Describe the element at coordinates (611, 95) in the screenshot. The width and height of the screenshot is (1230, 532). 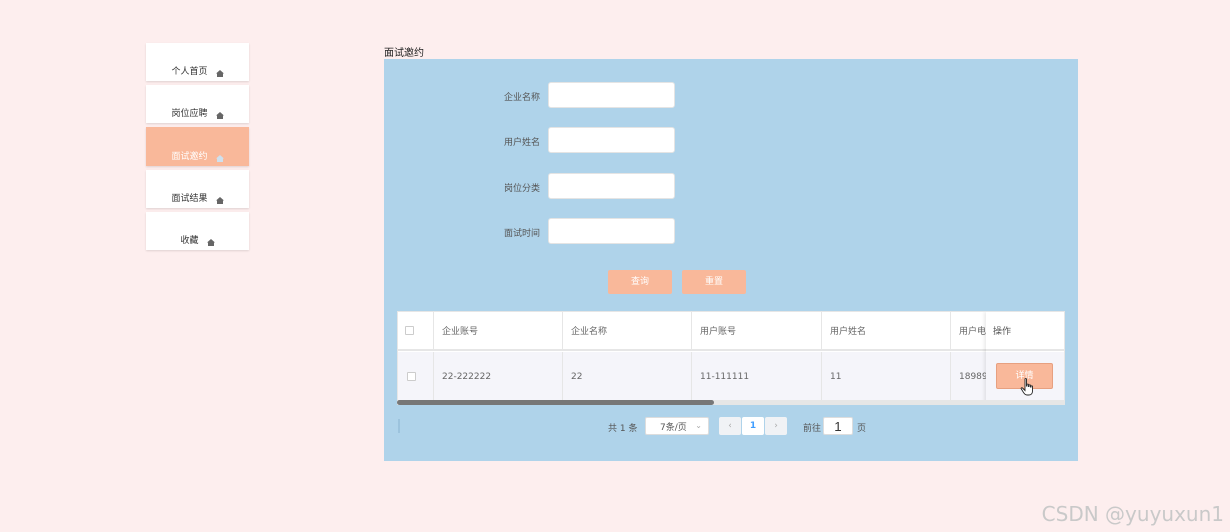
I see `company-name-input` at that location.